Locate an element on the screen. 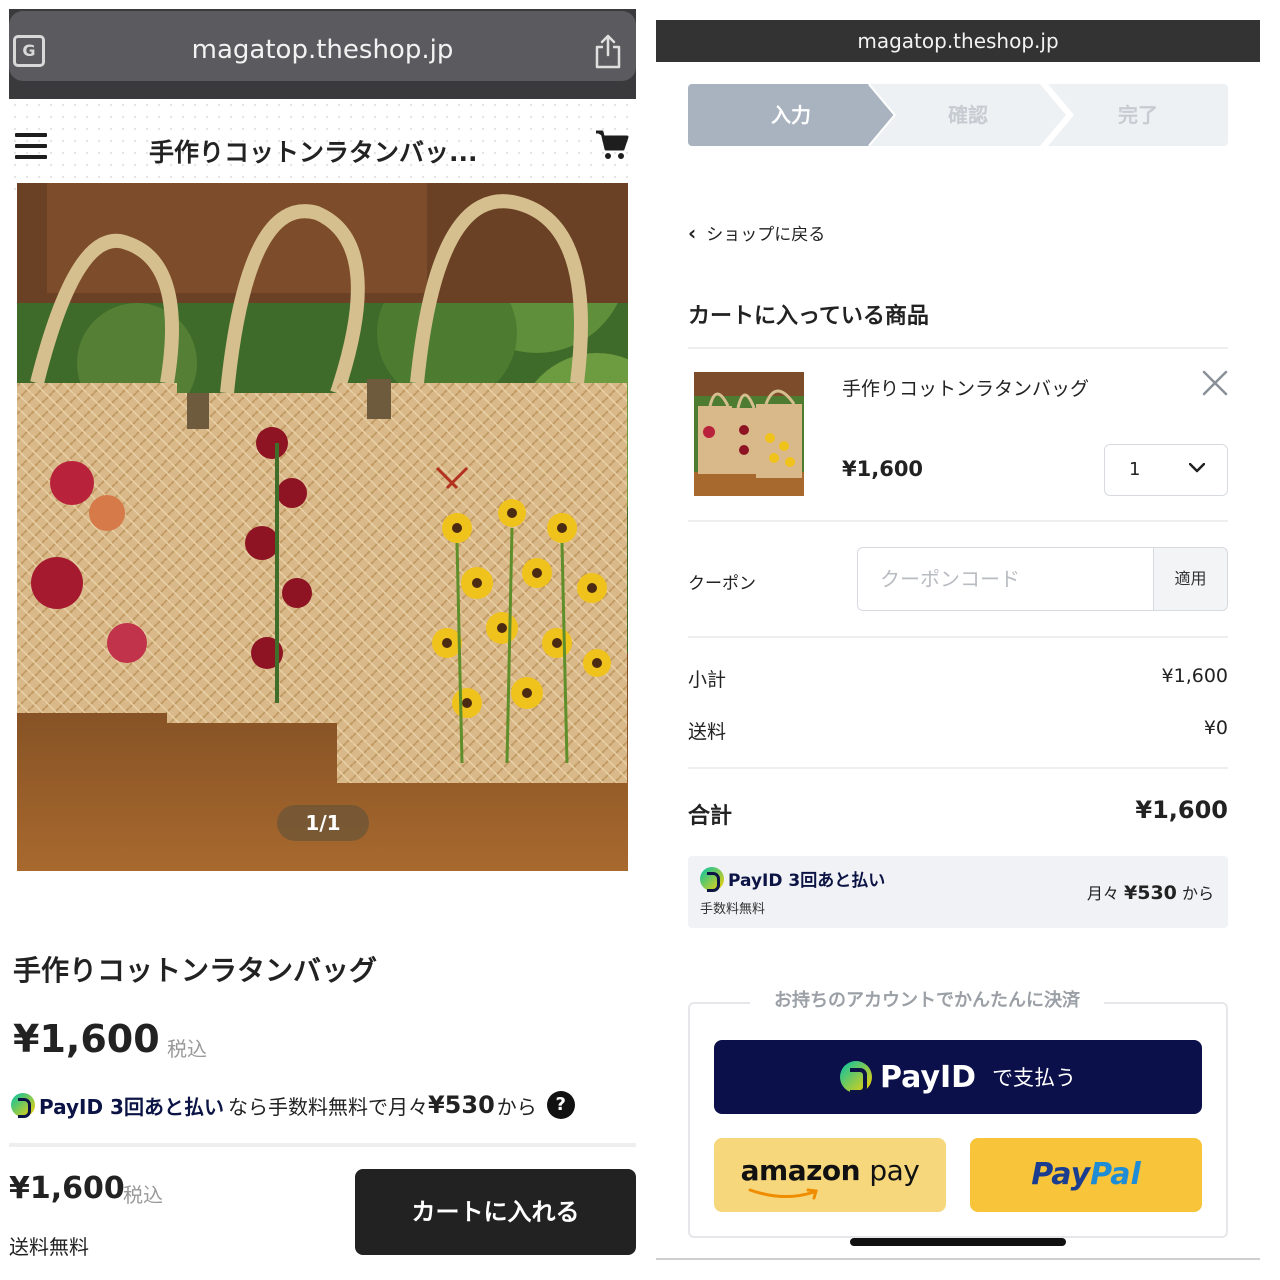 The width and height of the screenshot is (1280, 1280). payid-fee-label: 手数料無料 is located at coordinates (733, 909).